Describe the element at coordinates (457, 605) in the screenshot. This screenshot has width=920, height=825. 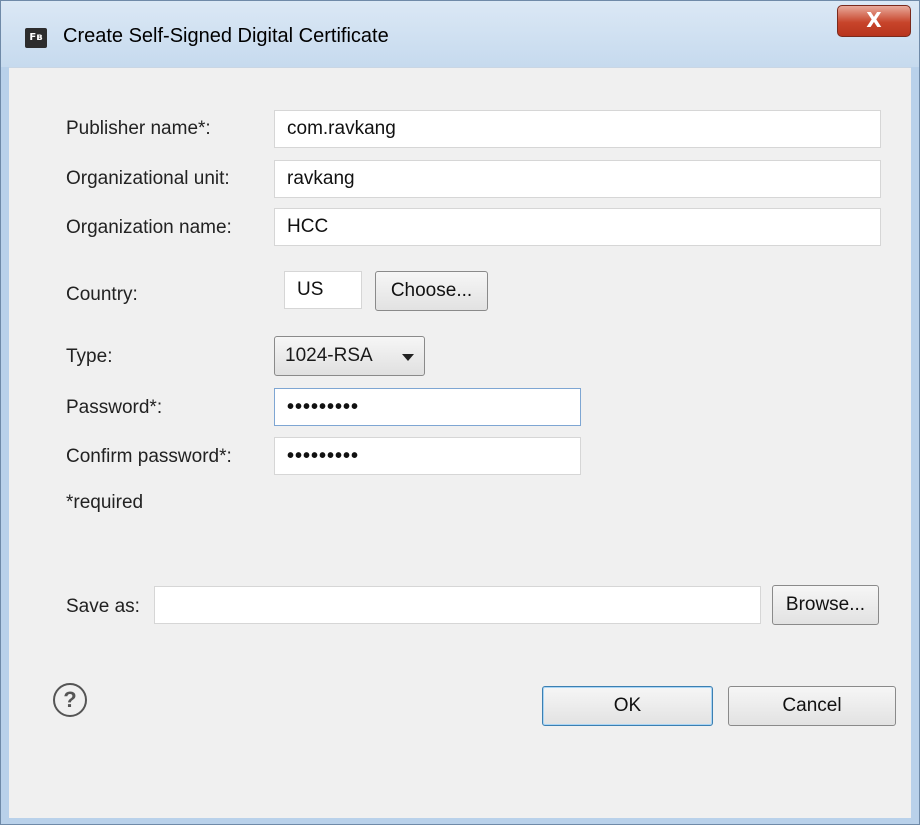
I see `save-as-field` at that location.